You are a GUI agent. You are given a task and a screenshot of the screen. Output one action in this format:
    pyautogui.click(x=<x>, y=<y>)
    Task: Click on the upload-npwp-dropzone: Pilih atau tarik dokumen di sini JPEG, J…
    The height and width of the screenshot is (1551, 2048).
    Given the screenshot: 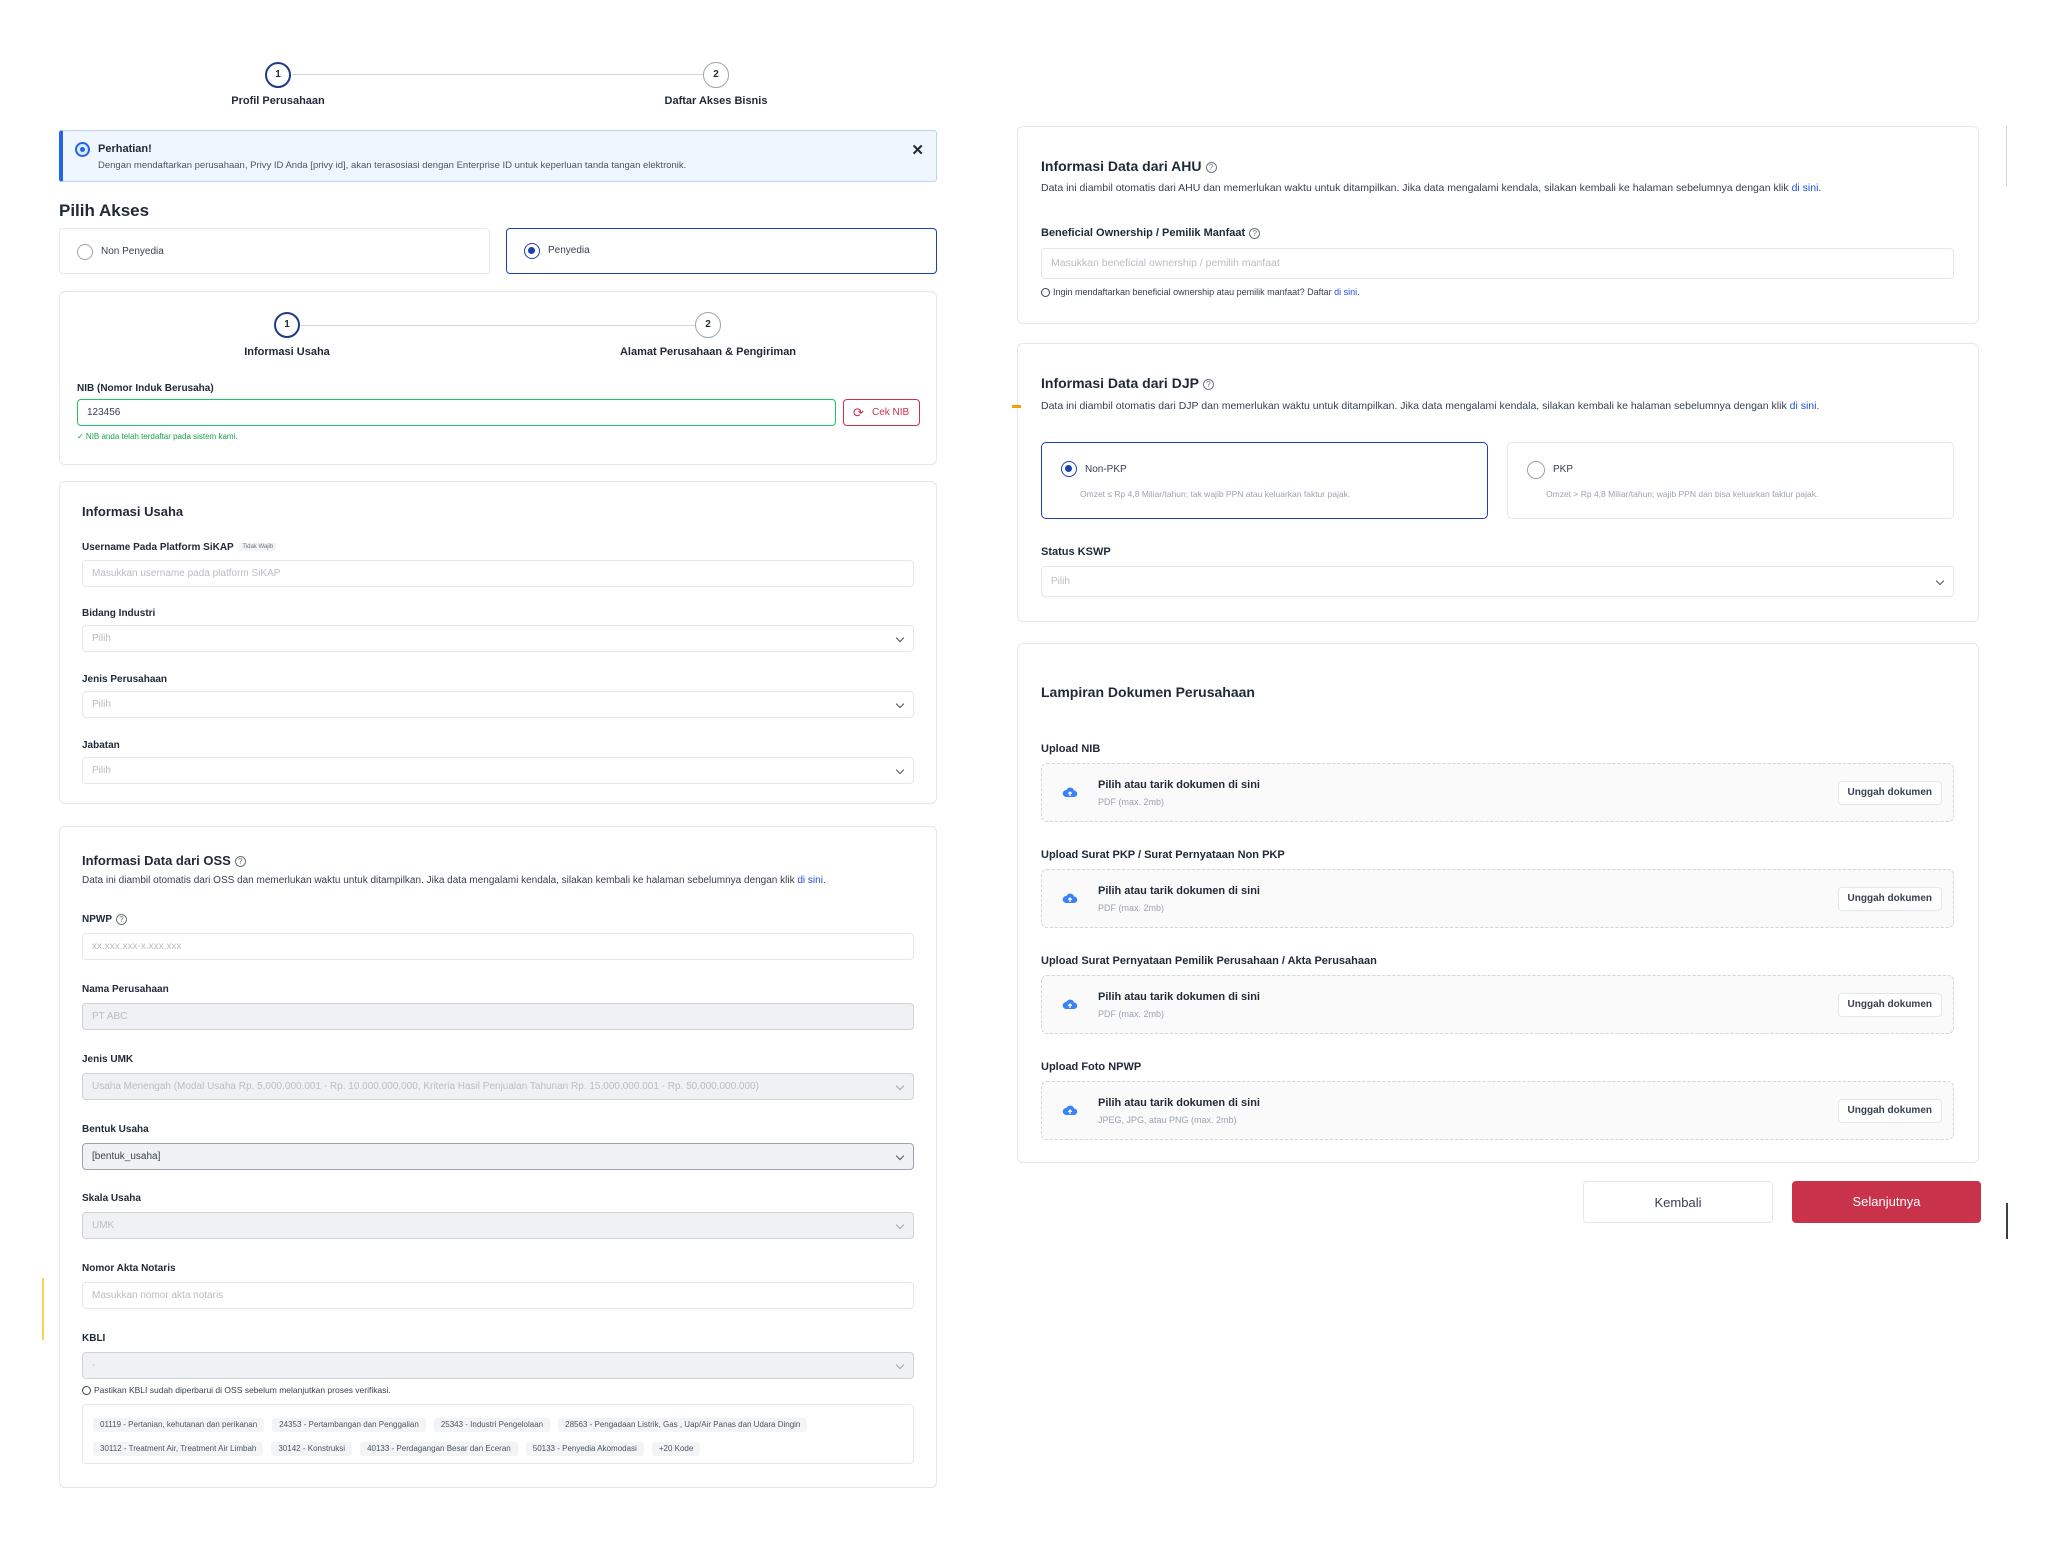 What is the action you would take?
    pyautogui.click(x=1497, y=1110)
    